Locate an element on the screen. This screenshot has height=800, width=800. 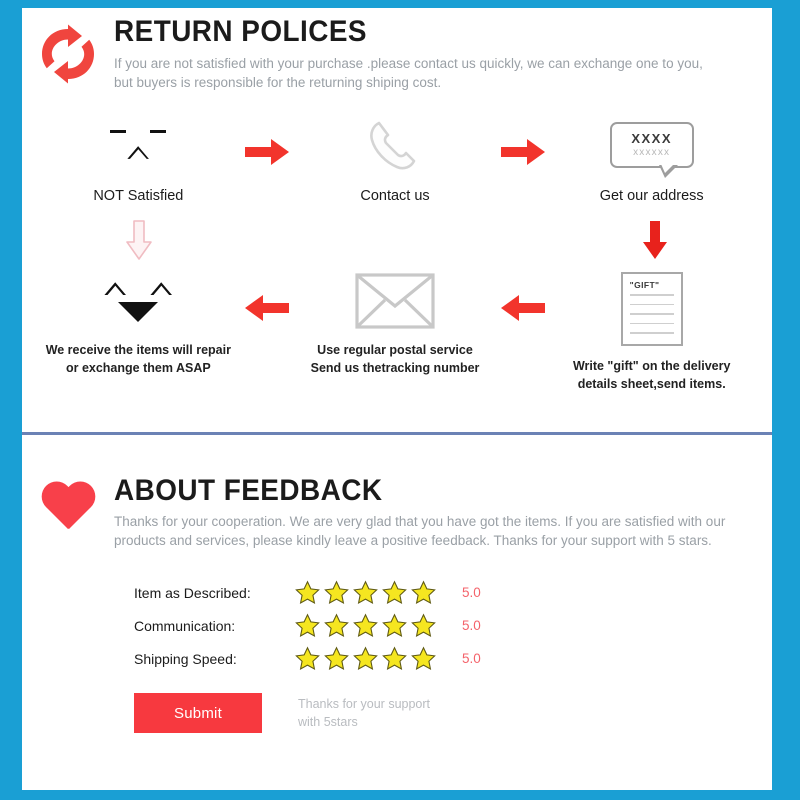
flow-step-get-address: XXXX xxxxxx Get our address is located at coordinates (651, 160).